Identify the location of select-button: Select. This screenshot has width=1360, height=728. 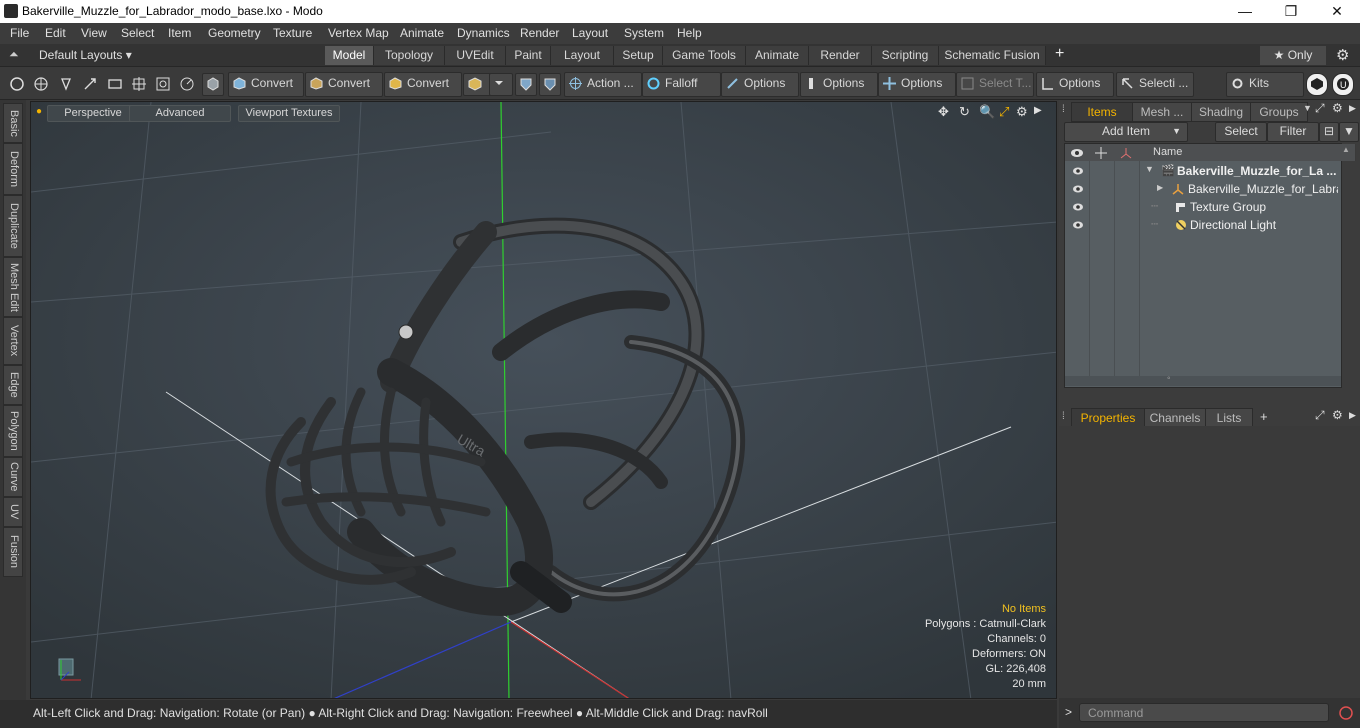
(1241, 132).